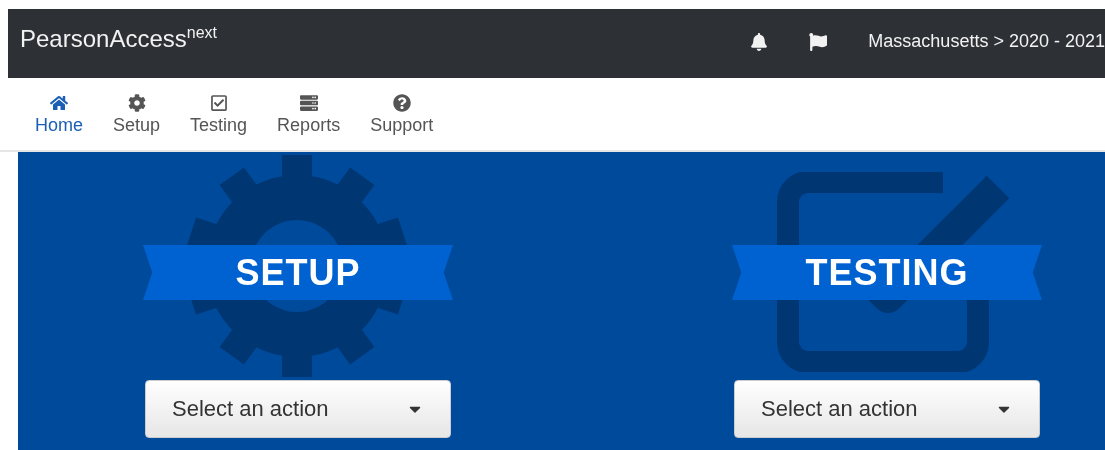 Image resolution: width=1105 pixels, height=450 pixels. Describe the element at coordinates (986, 41) in the screenshot. I see `breadcrumb: Massachusetts > 2020 - 2021` at that location.